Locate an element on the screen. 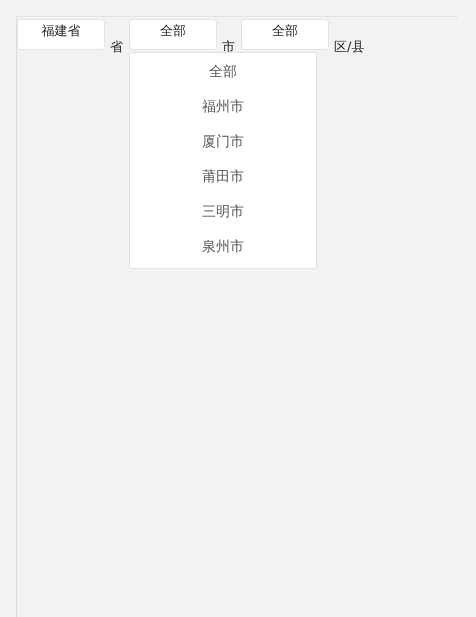 This screenshot has height=617, width=476. unit-label: 省 is located at coordinates (116, 47).